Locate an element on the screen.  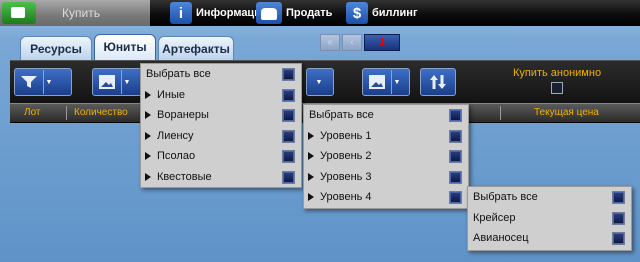
tab-units: Юниты is located at coordinates (125, 47).